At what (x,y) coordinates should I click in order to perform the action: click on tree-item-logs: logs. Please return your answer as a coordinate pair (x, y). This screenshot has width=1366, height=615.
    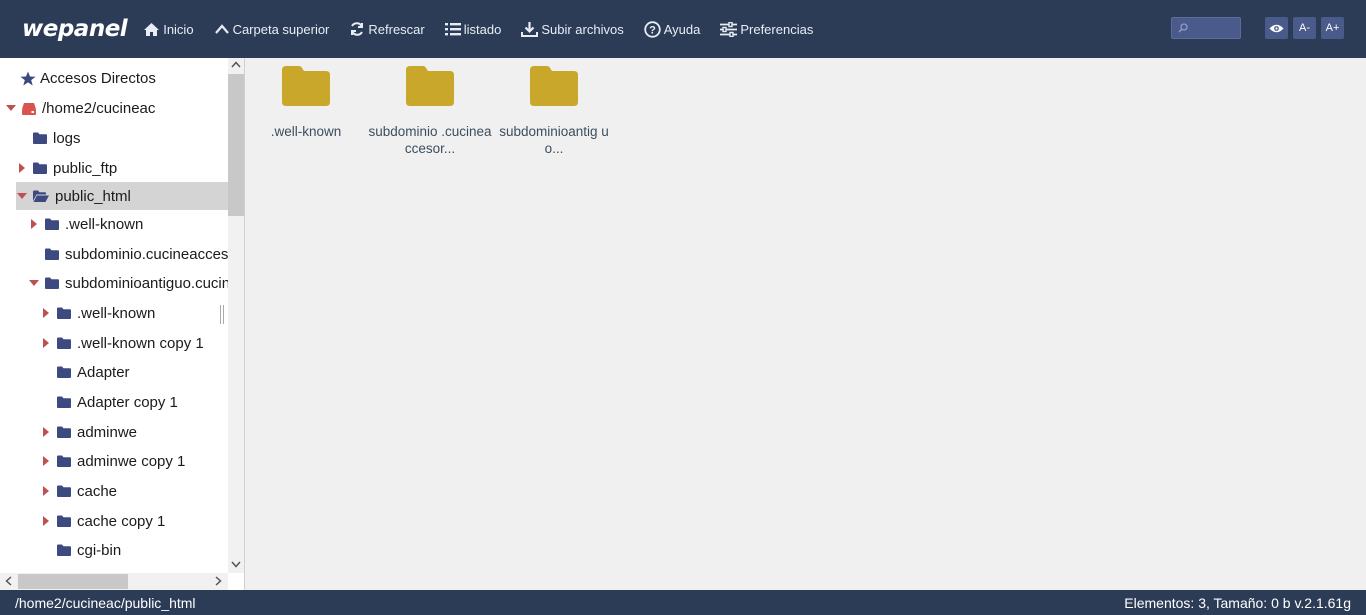
    Looking at the image, I should click on (49, 138).